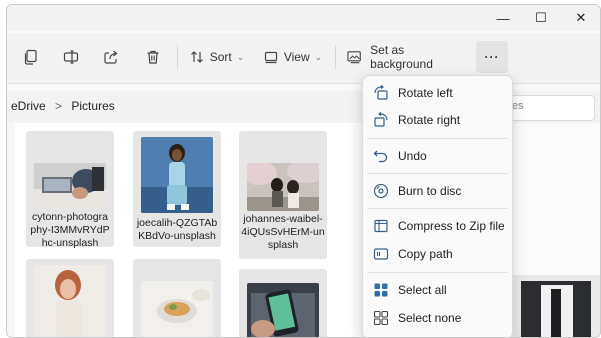 This screenshot has width=601, height=338. I want to click on select-all-icon, so click(381, 290).